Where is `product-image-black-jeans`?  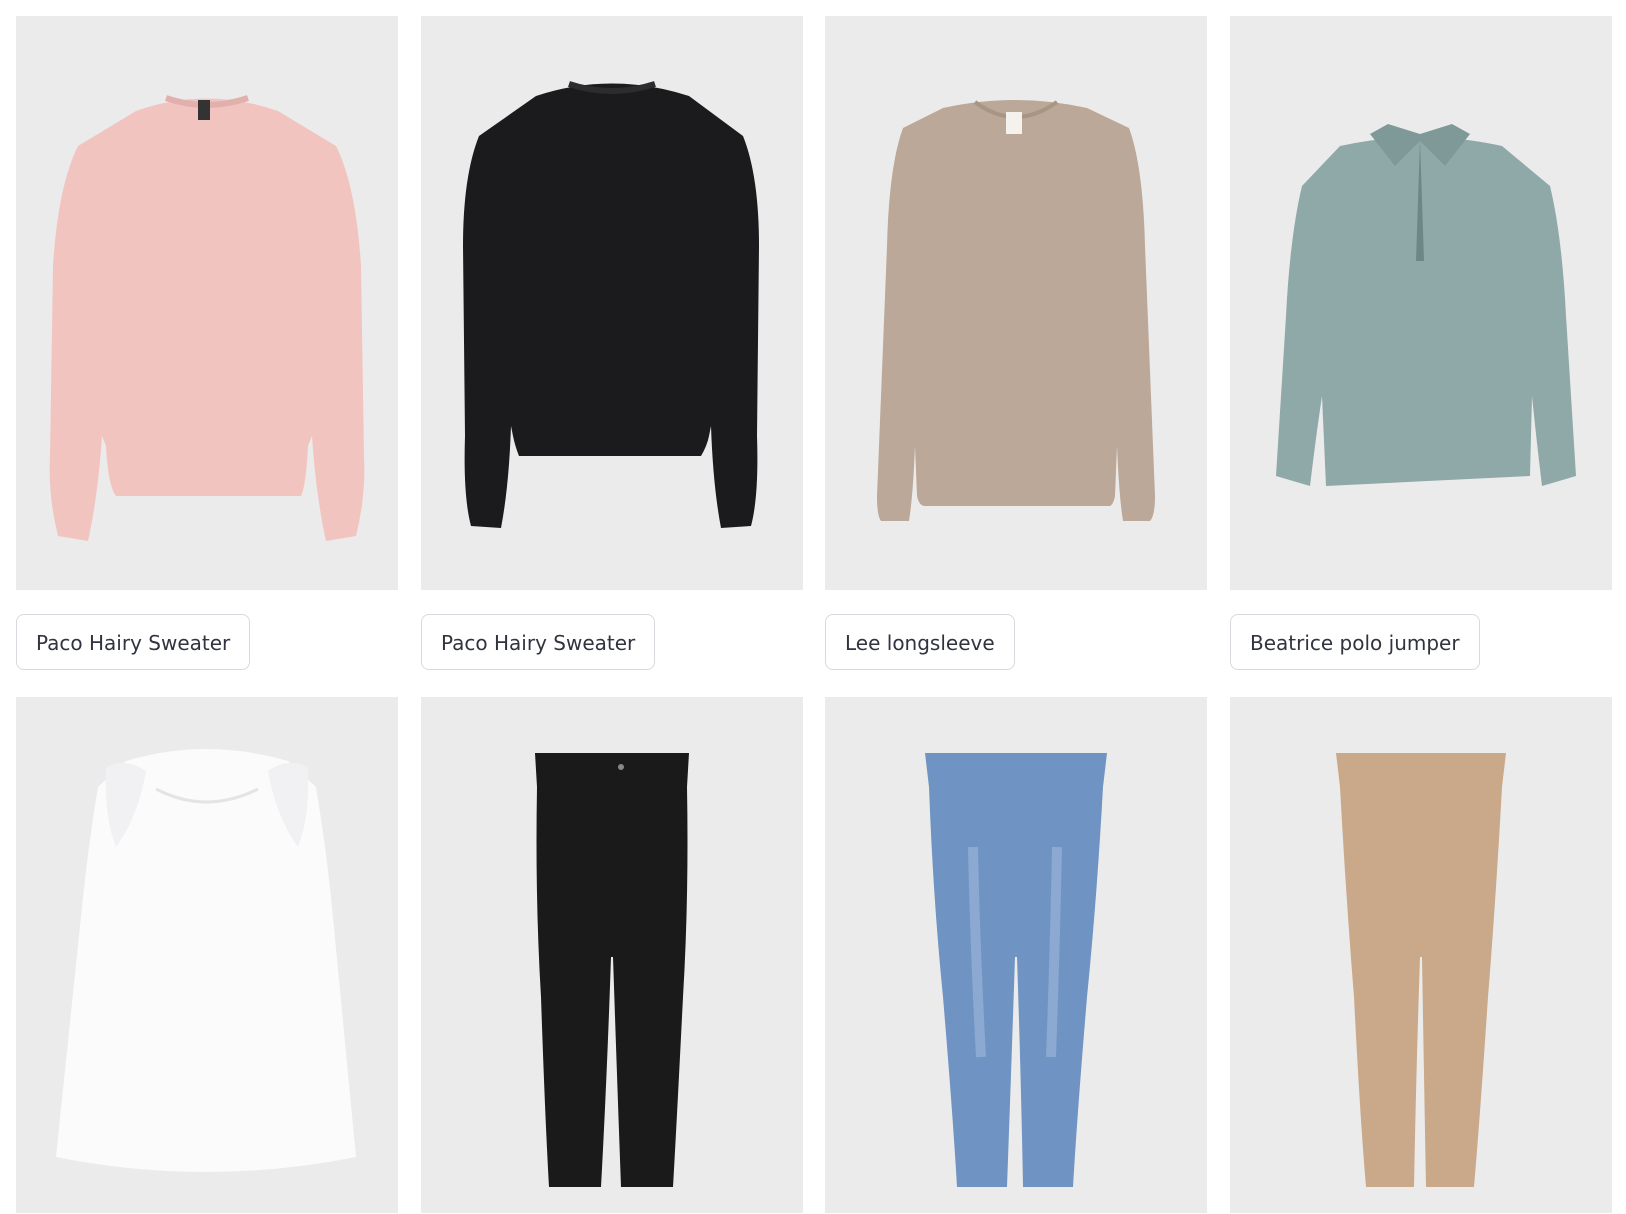 product-image-black-jeans is located at coordinates (612, 955).